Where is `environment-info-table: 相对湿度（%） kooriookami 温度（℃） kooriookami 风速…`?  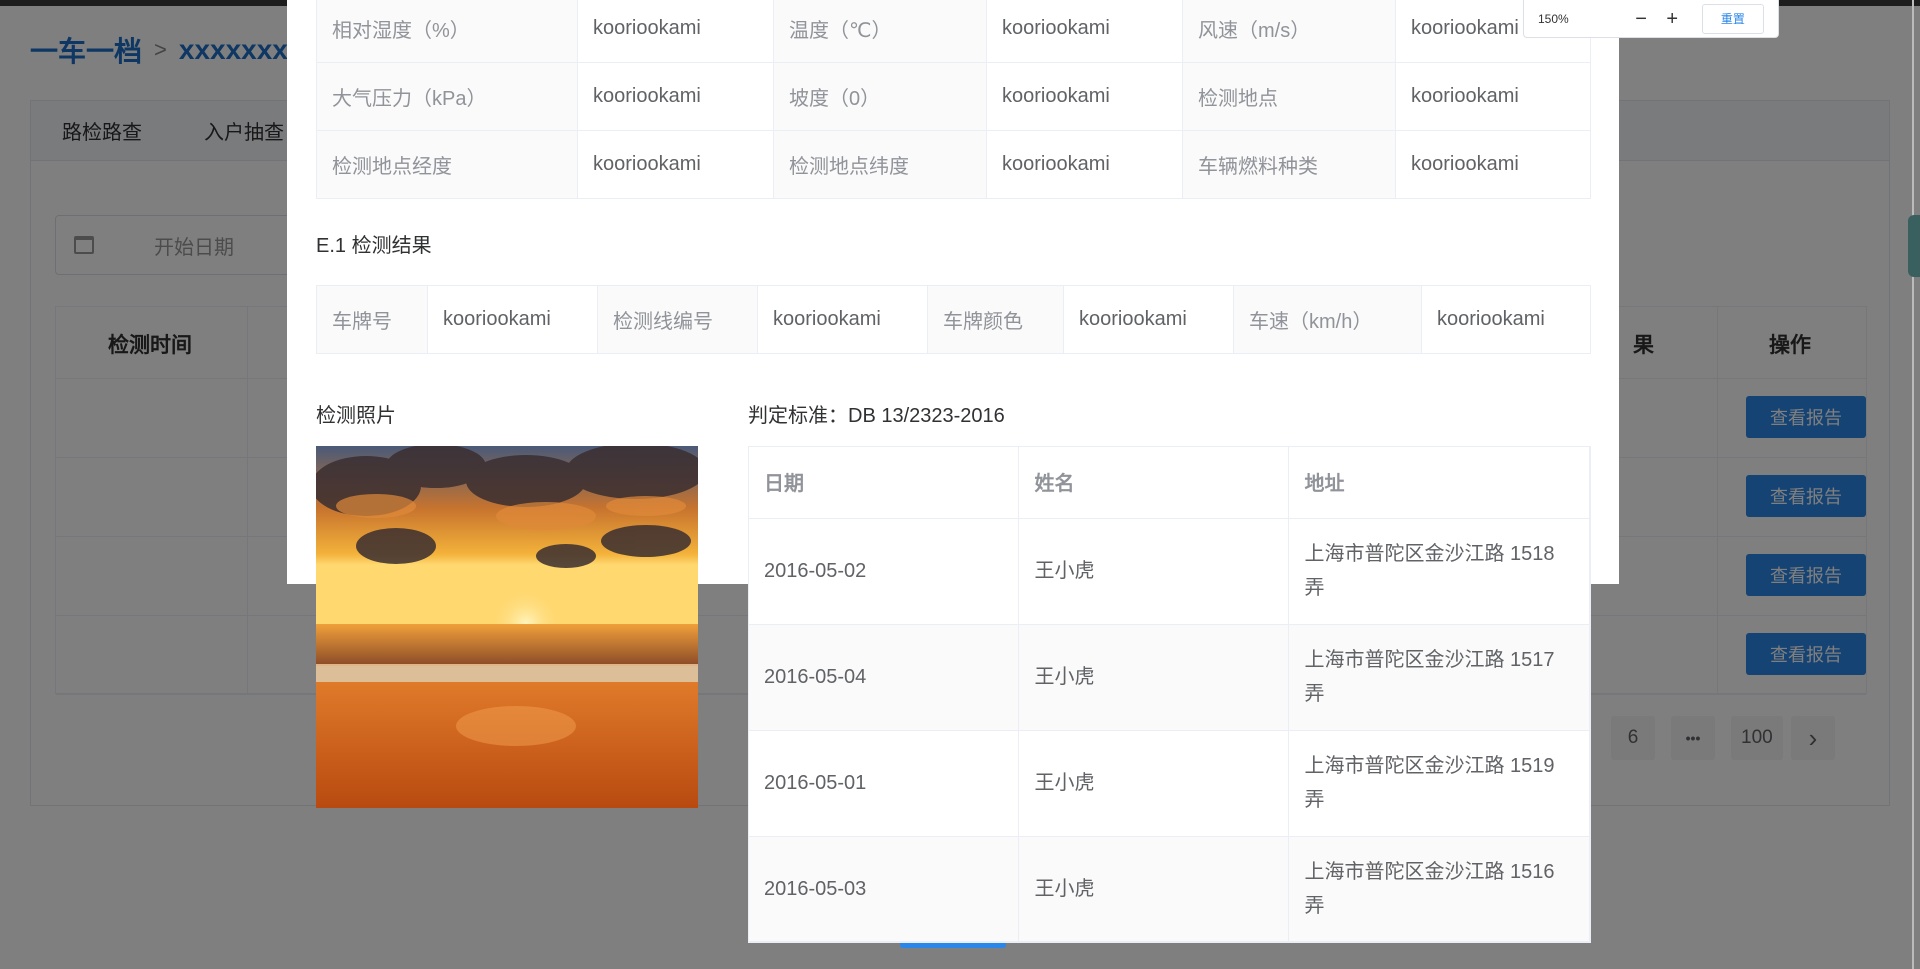 environment-info-table: 相对湿度（%） kooriookami 温度（℃） kooriookami 风速… is located at coordinates (953, 99).